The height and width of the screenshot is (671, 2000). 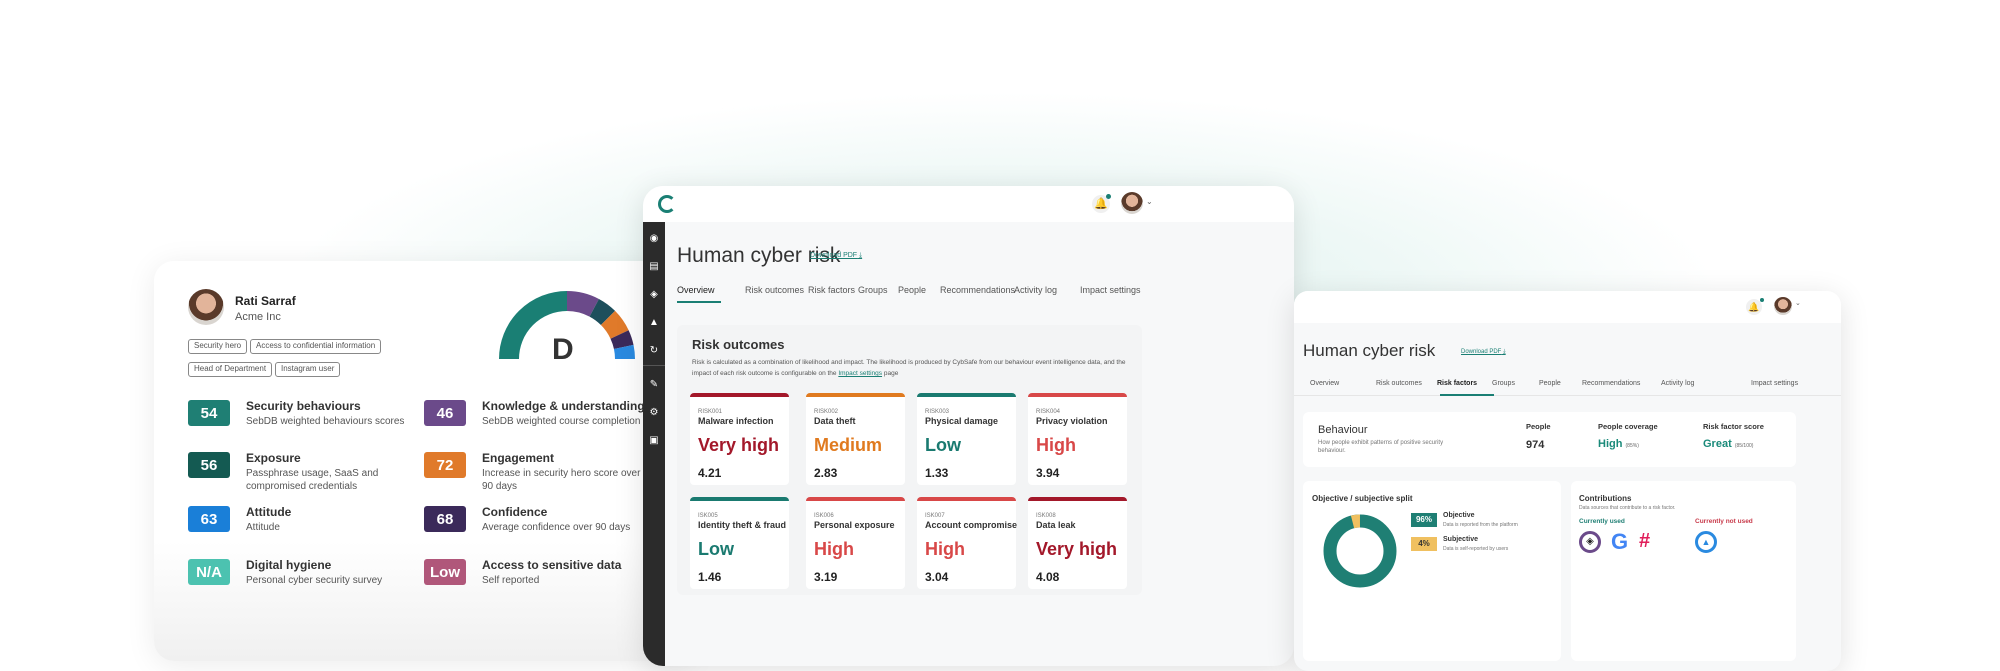 I want to click on coverage-value: High (85%), so click(x=1618, y=444).